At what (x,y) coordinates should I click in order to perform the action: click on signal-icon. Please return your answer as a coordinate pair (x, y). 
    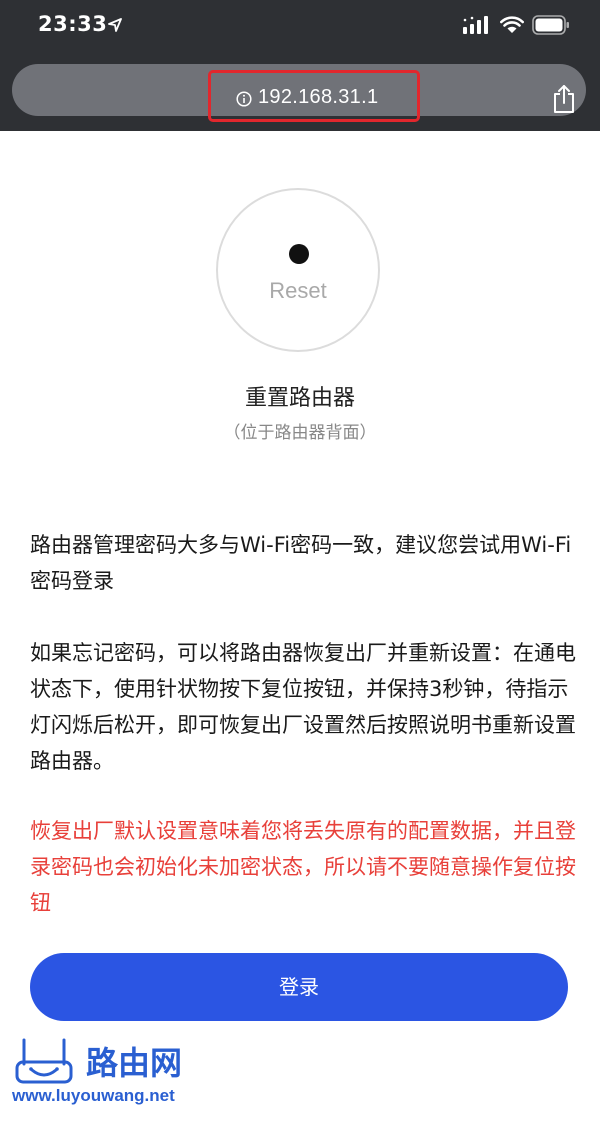
    Looking at the image, I should click on (475, 25).